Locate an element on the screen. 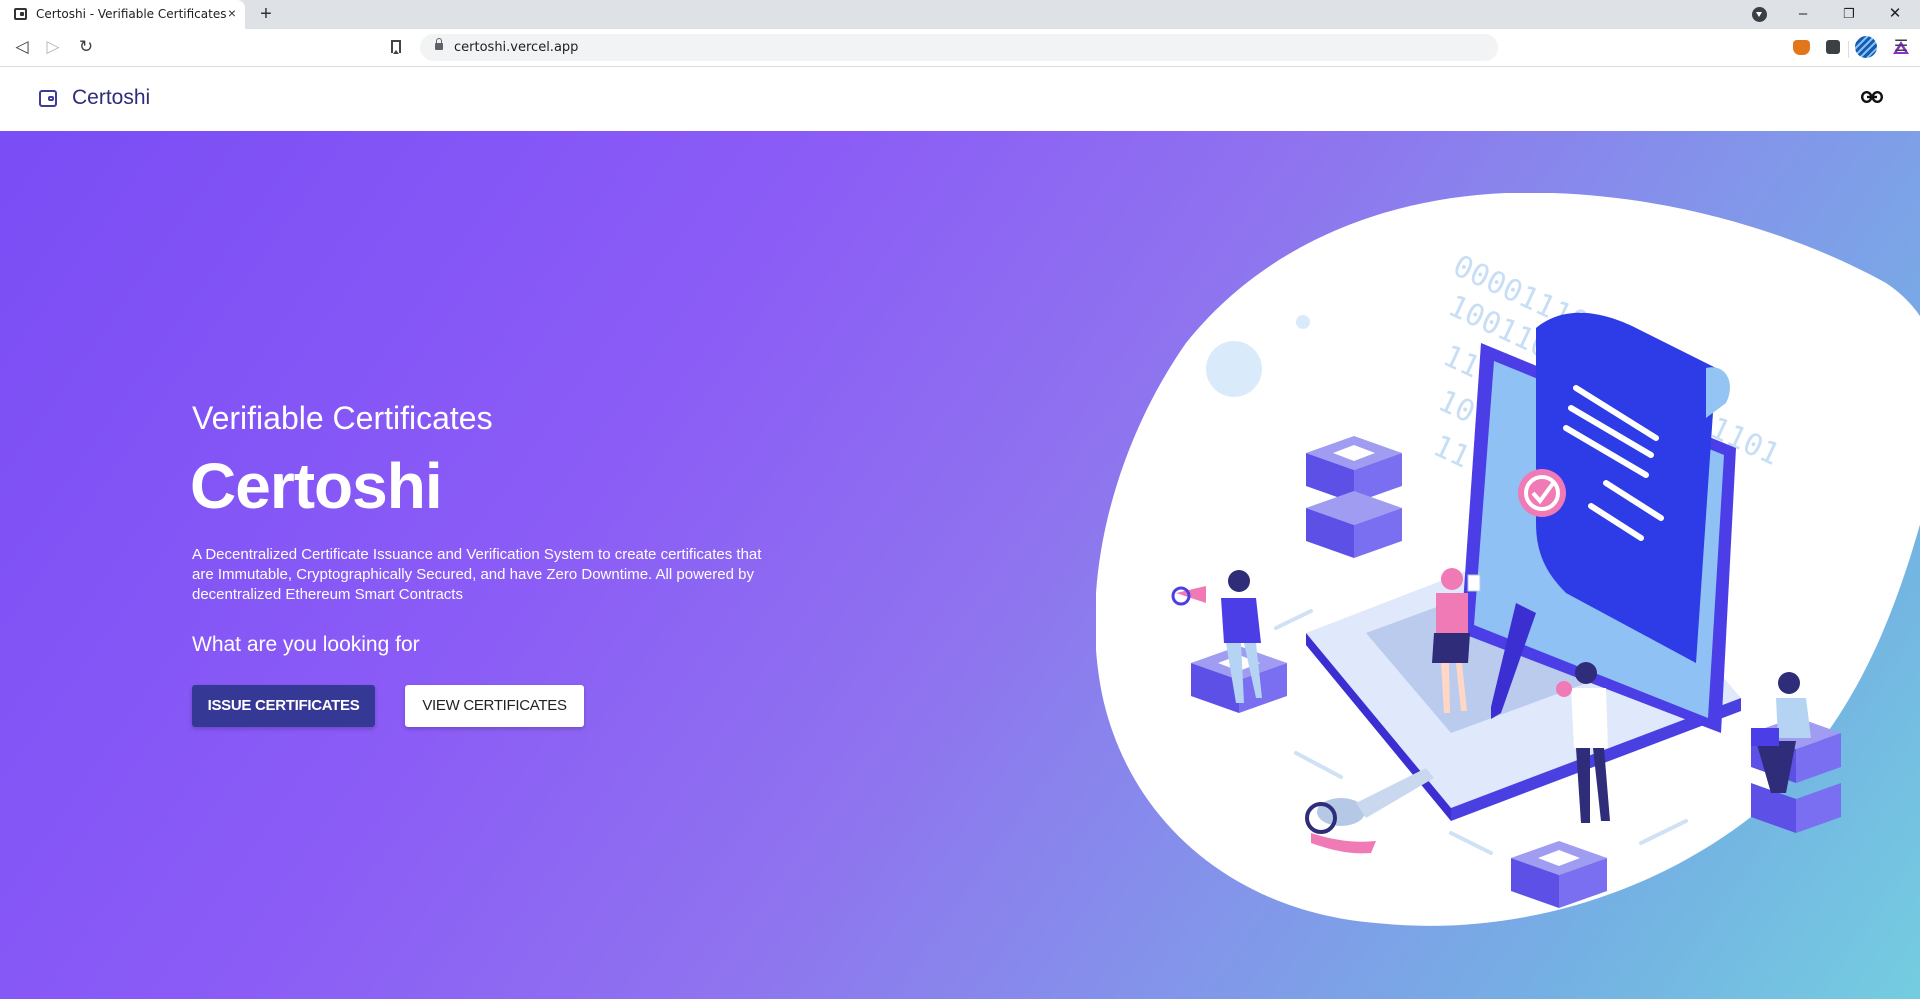 Image resolution: width=1920 pixels, height=999 pixels. metamask-extension-icon is located at coordinates (1801, 47).